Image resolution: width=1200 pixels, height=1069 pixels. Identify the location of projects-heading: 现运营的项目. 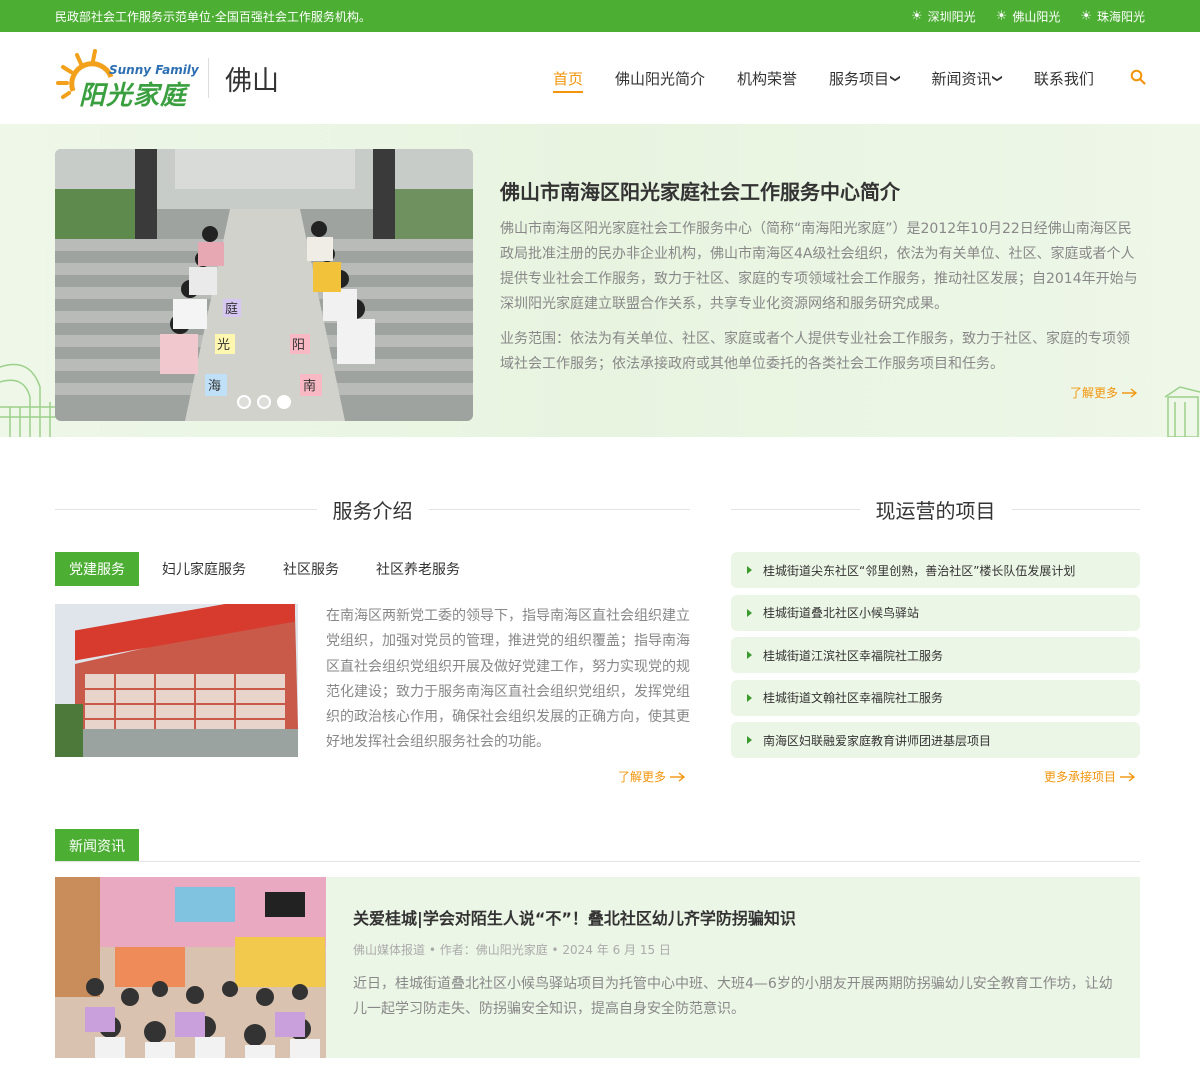
(935, 509).